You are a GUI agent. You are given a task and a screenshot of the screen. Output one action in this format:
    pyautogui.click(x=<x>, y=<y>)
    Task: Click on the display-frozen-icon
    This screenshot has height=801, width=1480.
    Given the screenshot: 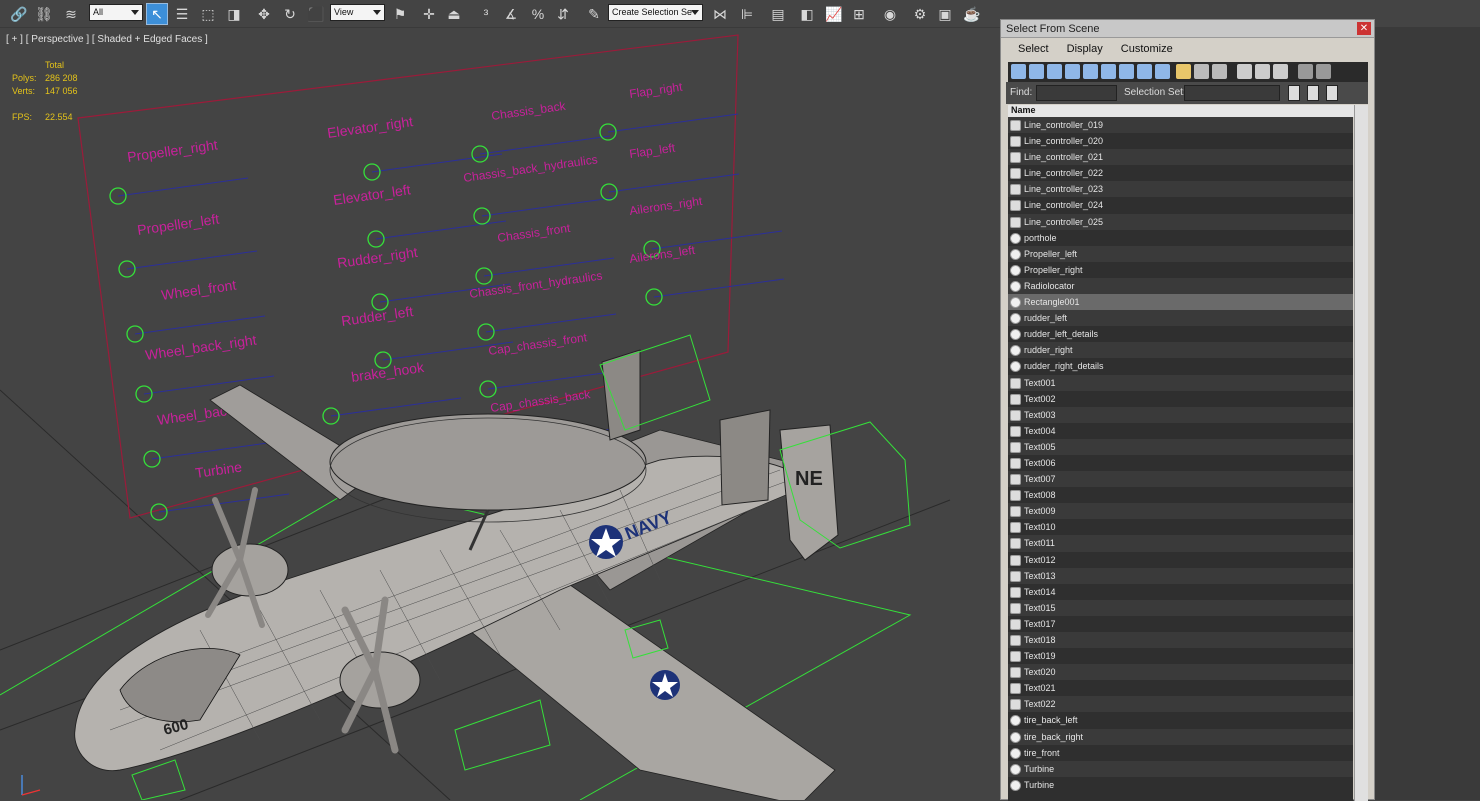 What is the action you would take?
    pyautogui.click(x=1201, y=71)
    